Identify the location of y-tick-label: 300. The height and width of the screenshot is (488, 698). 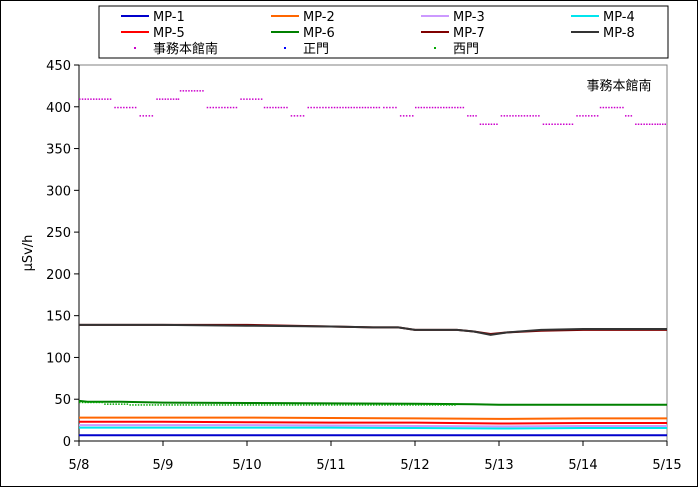
(58, 191).